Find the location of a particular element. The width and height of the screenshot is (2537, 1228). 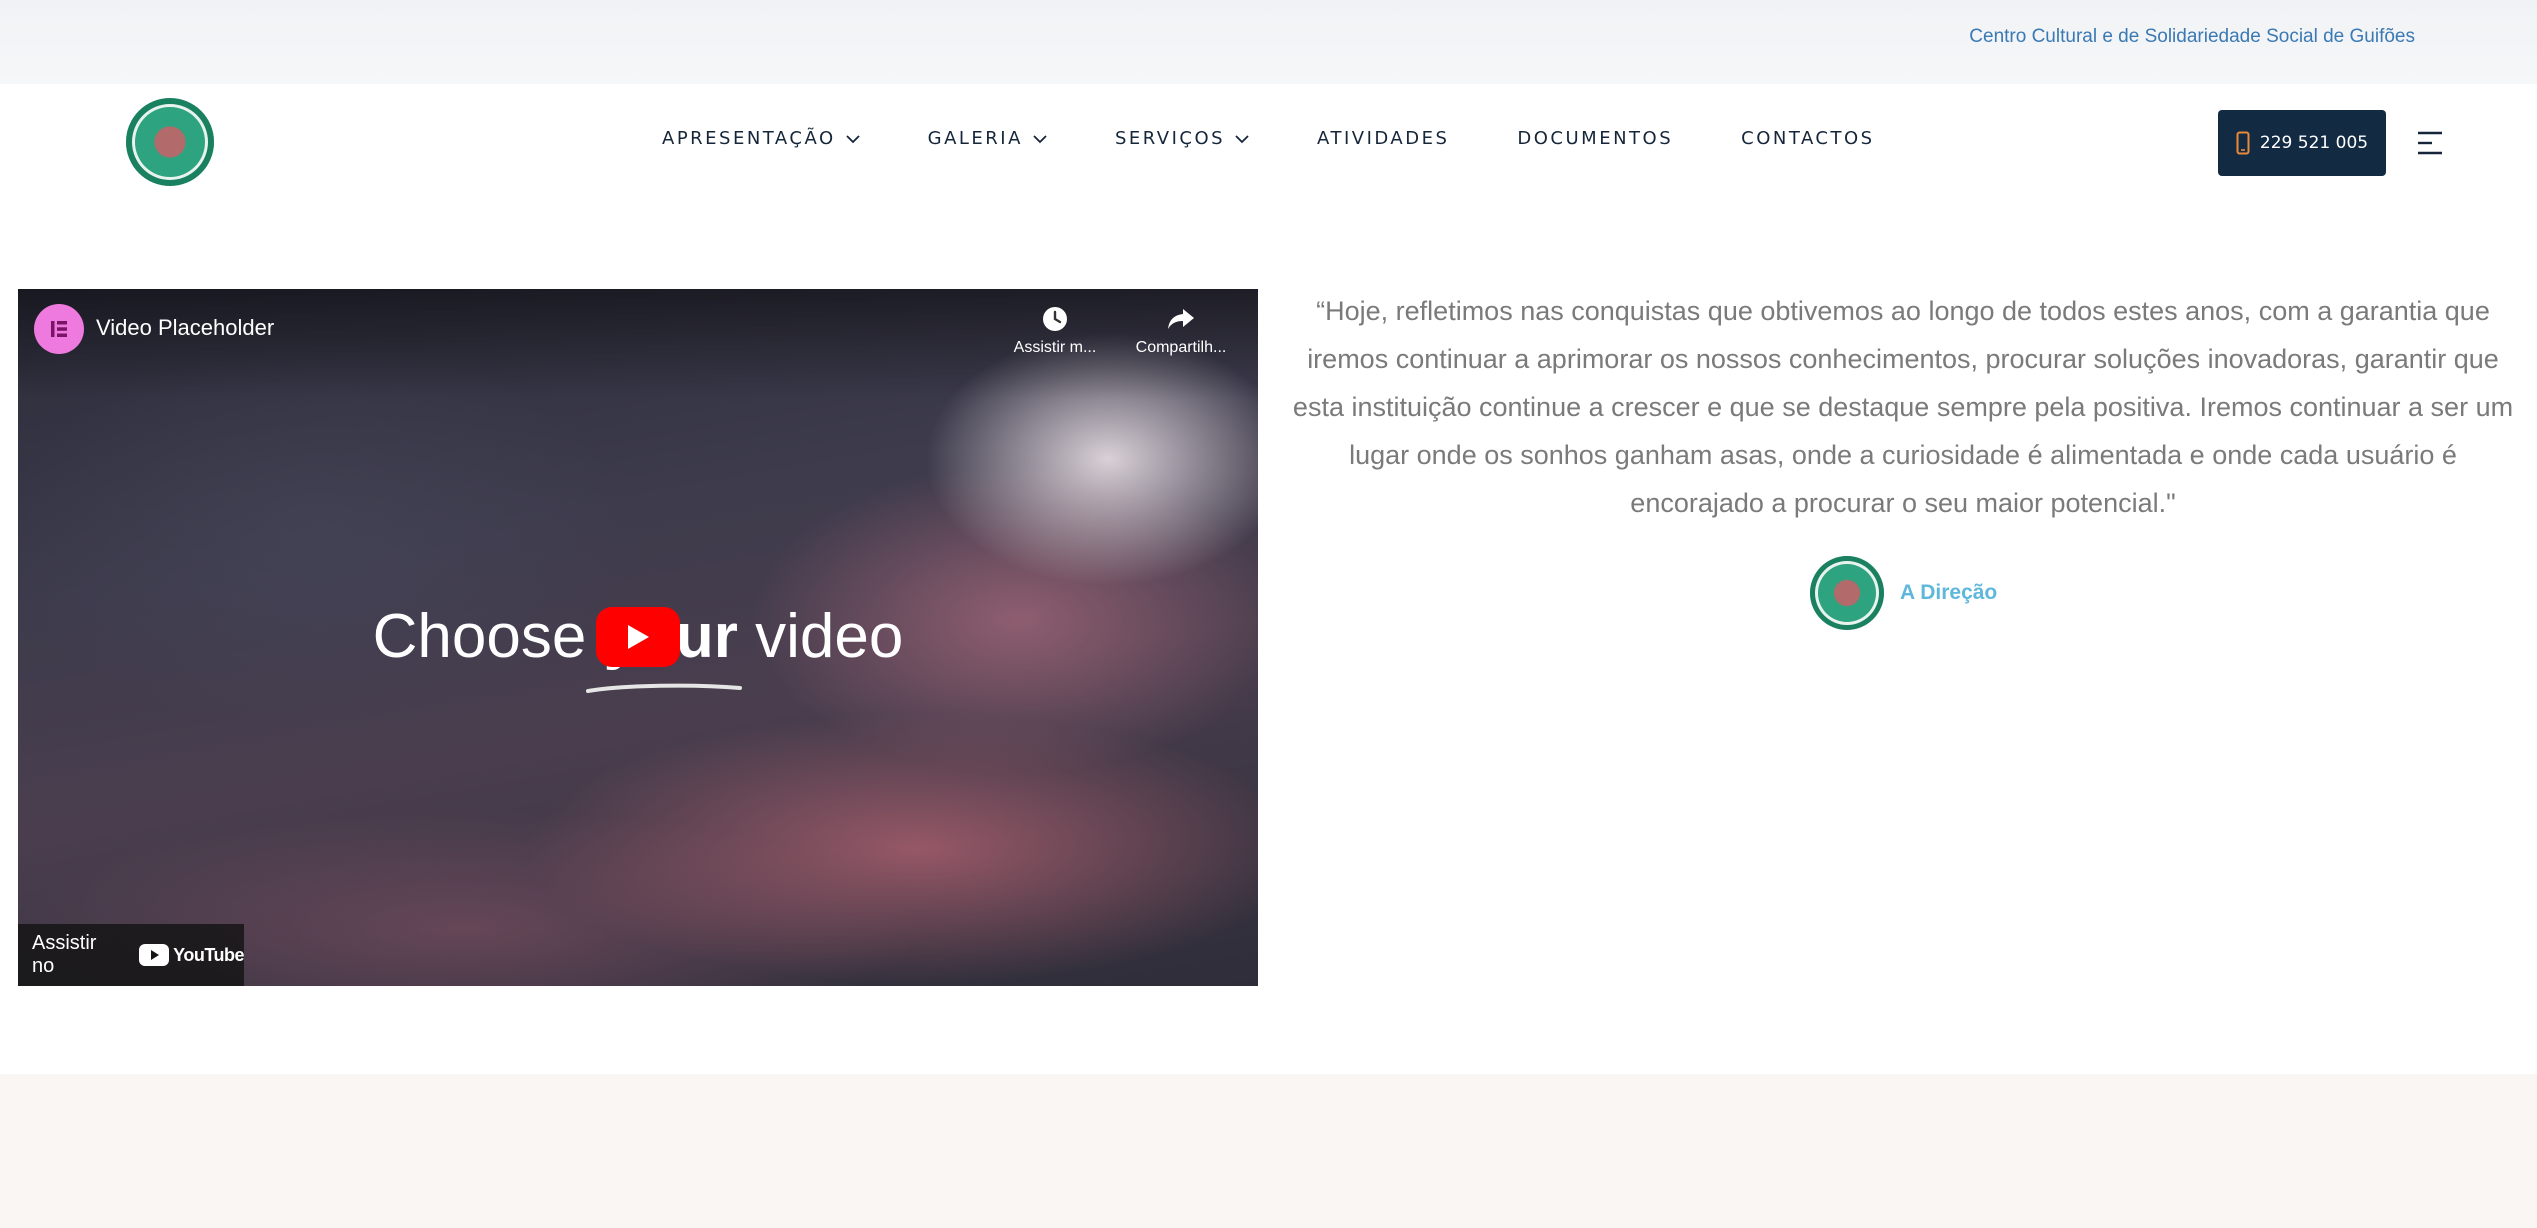

author-avatar is located at coordinates (1847, 593).